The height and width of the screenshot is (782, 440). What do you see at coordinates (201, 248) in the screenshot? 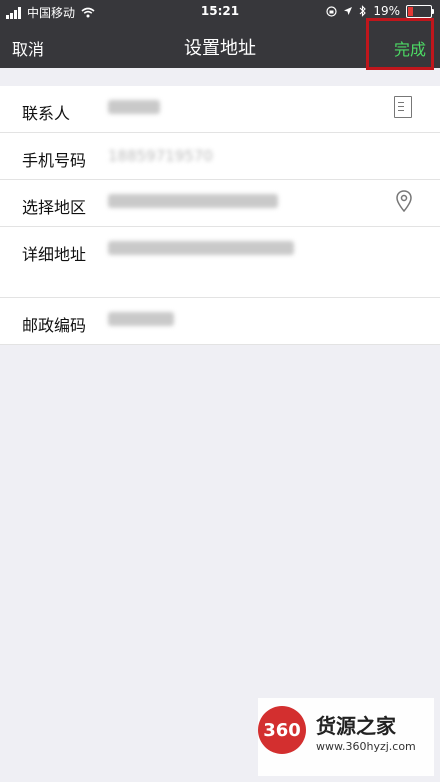
I see `address-blurred` at bounding box center [201, 248].